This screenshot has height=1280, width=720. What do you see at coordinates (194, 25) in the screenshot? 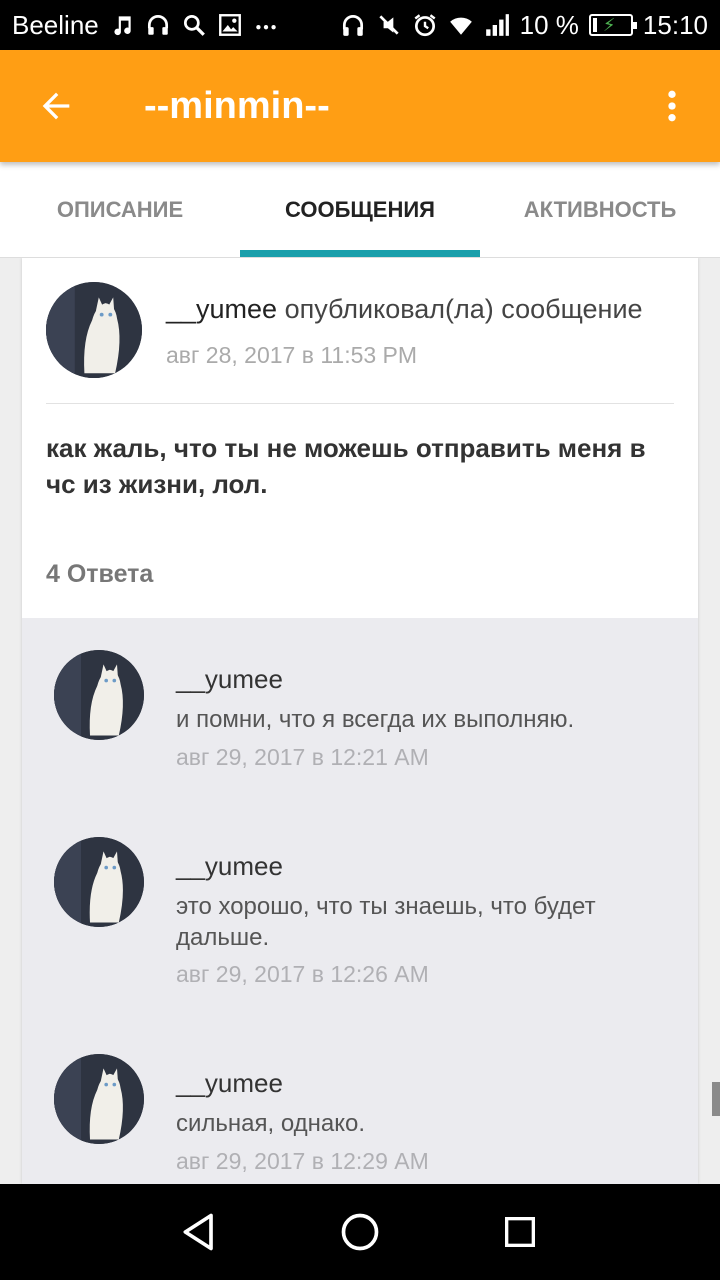
I see `search-icon` at bounding box center [194, 25].